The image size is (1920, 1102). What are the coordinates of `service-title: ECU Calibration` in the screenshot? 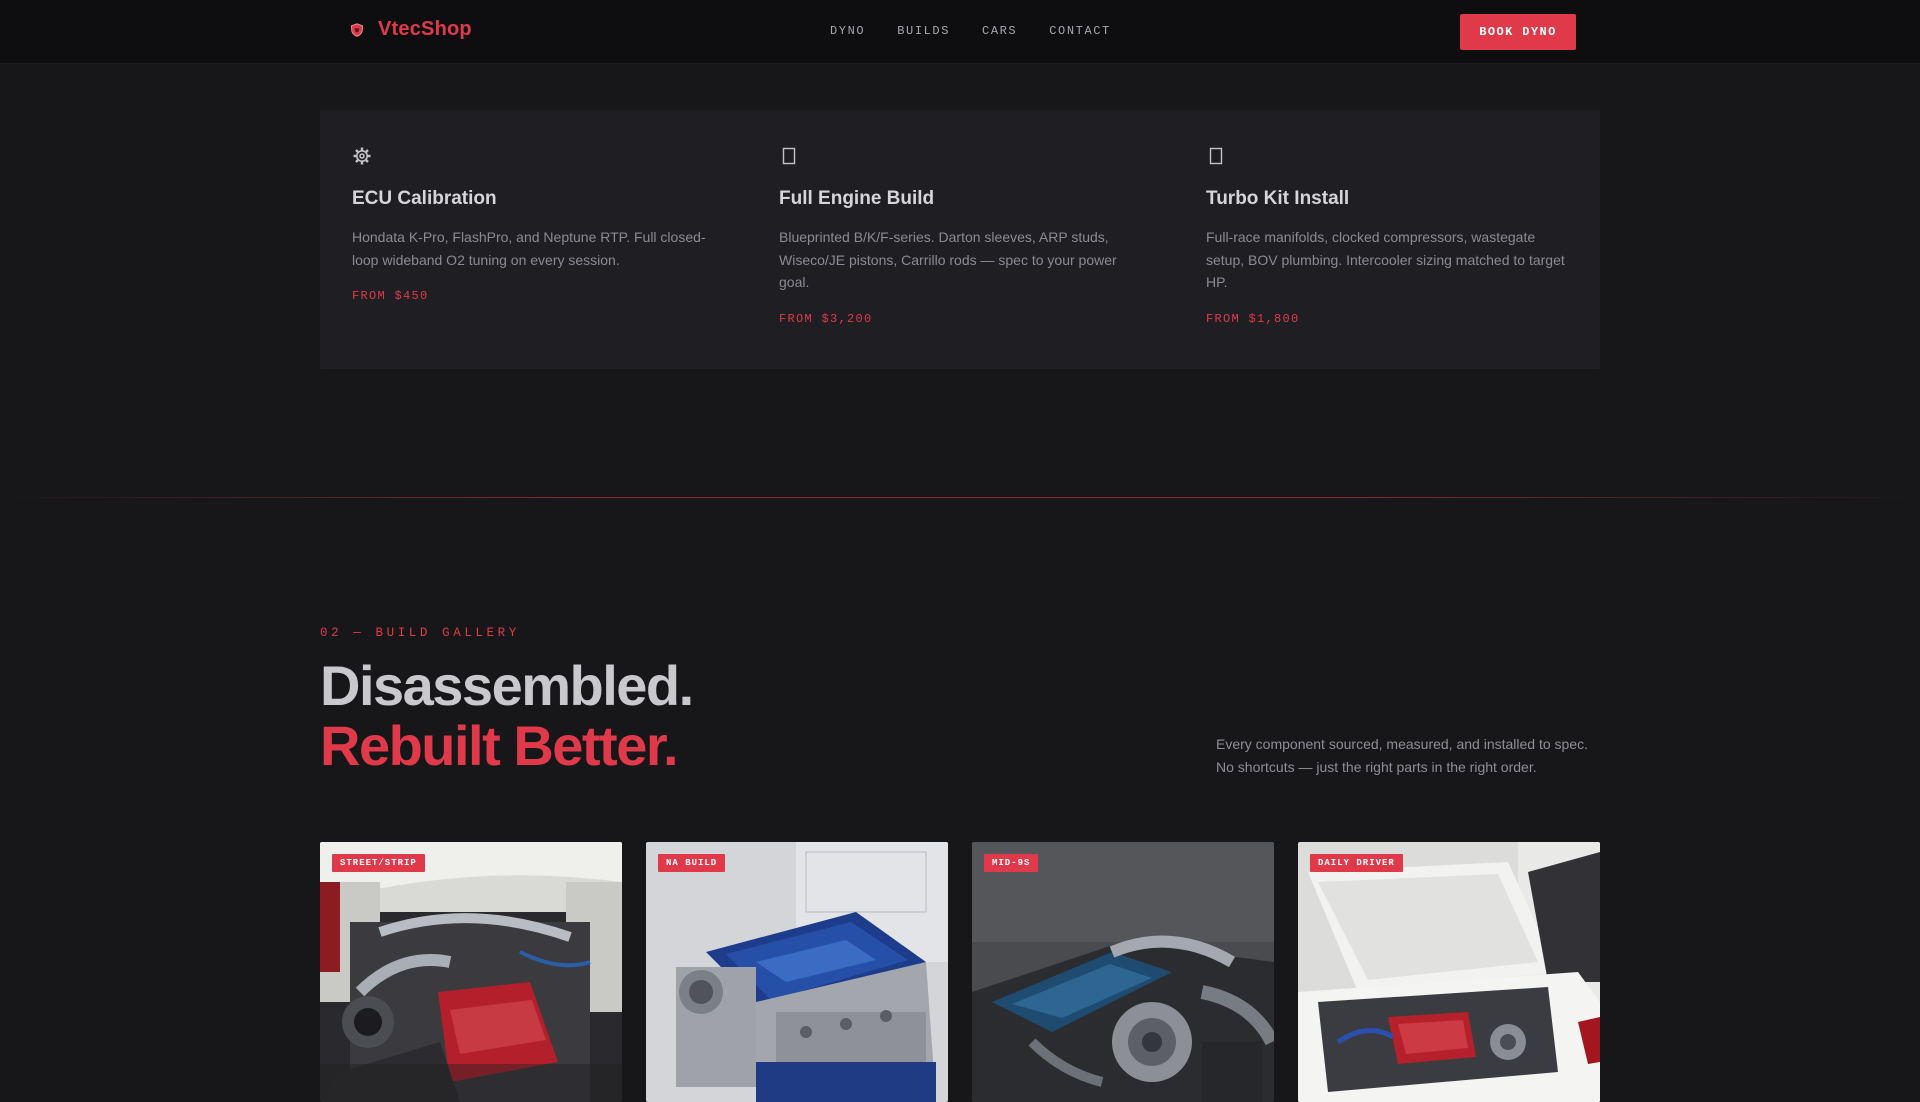 It's located at (424, 198).